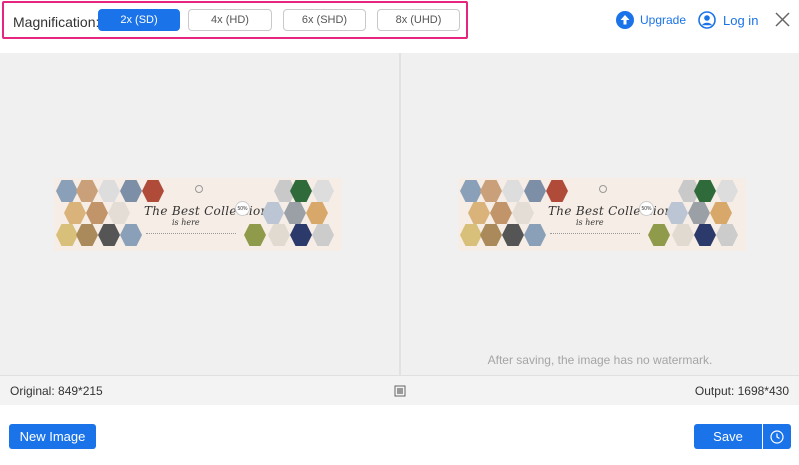 This screenshot has height=465, width=799. What do you see at coordinates (741, 391) in the screenshot?
I see `output-size: Output: 1698*430` at bounding box center [741, 391].